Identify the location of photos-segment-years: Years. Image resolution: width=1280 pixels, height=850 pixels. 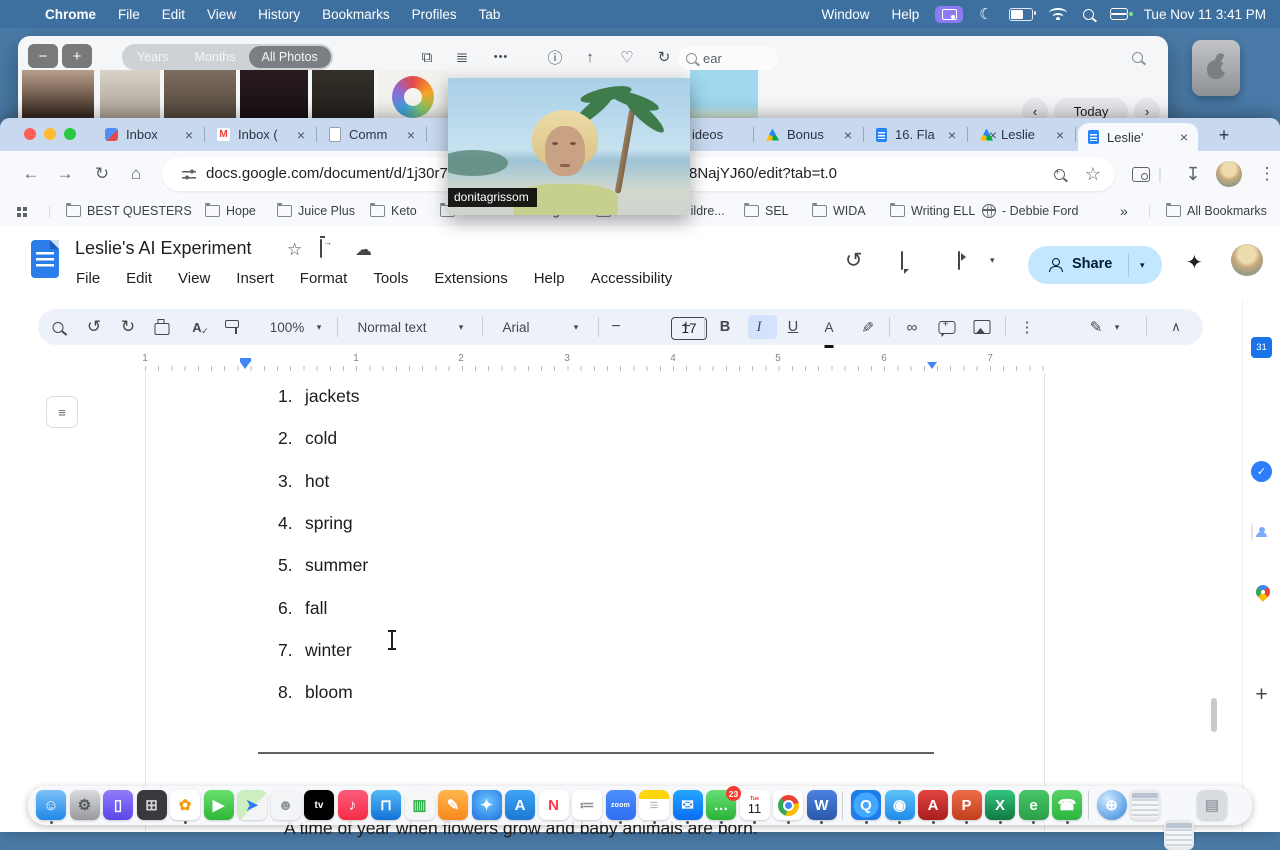
(153, 57).